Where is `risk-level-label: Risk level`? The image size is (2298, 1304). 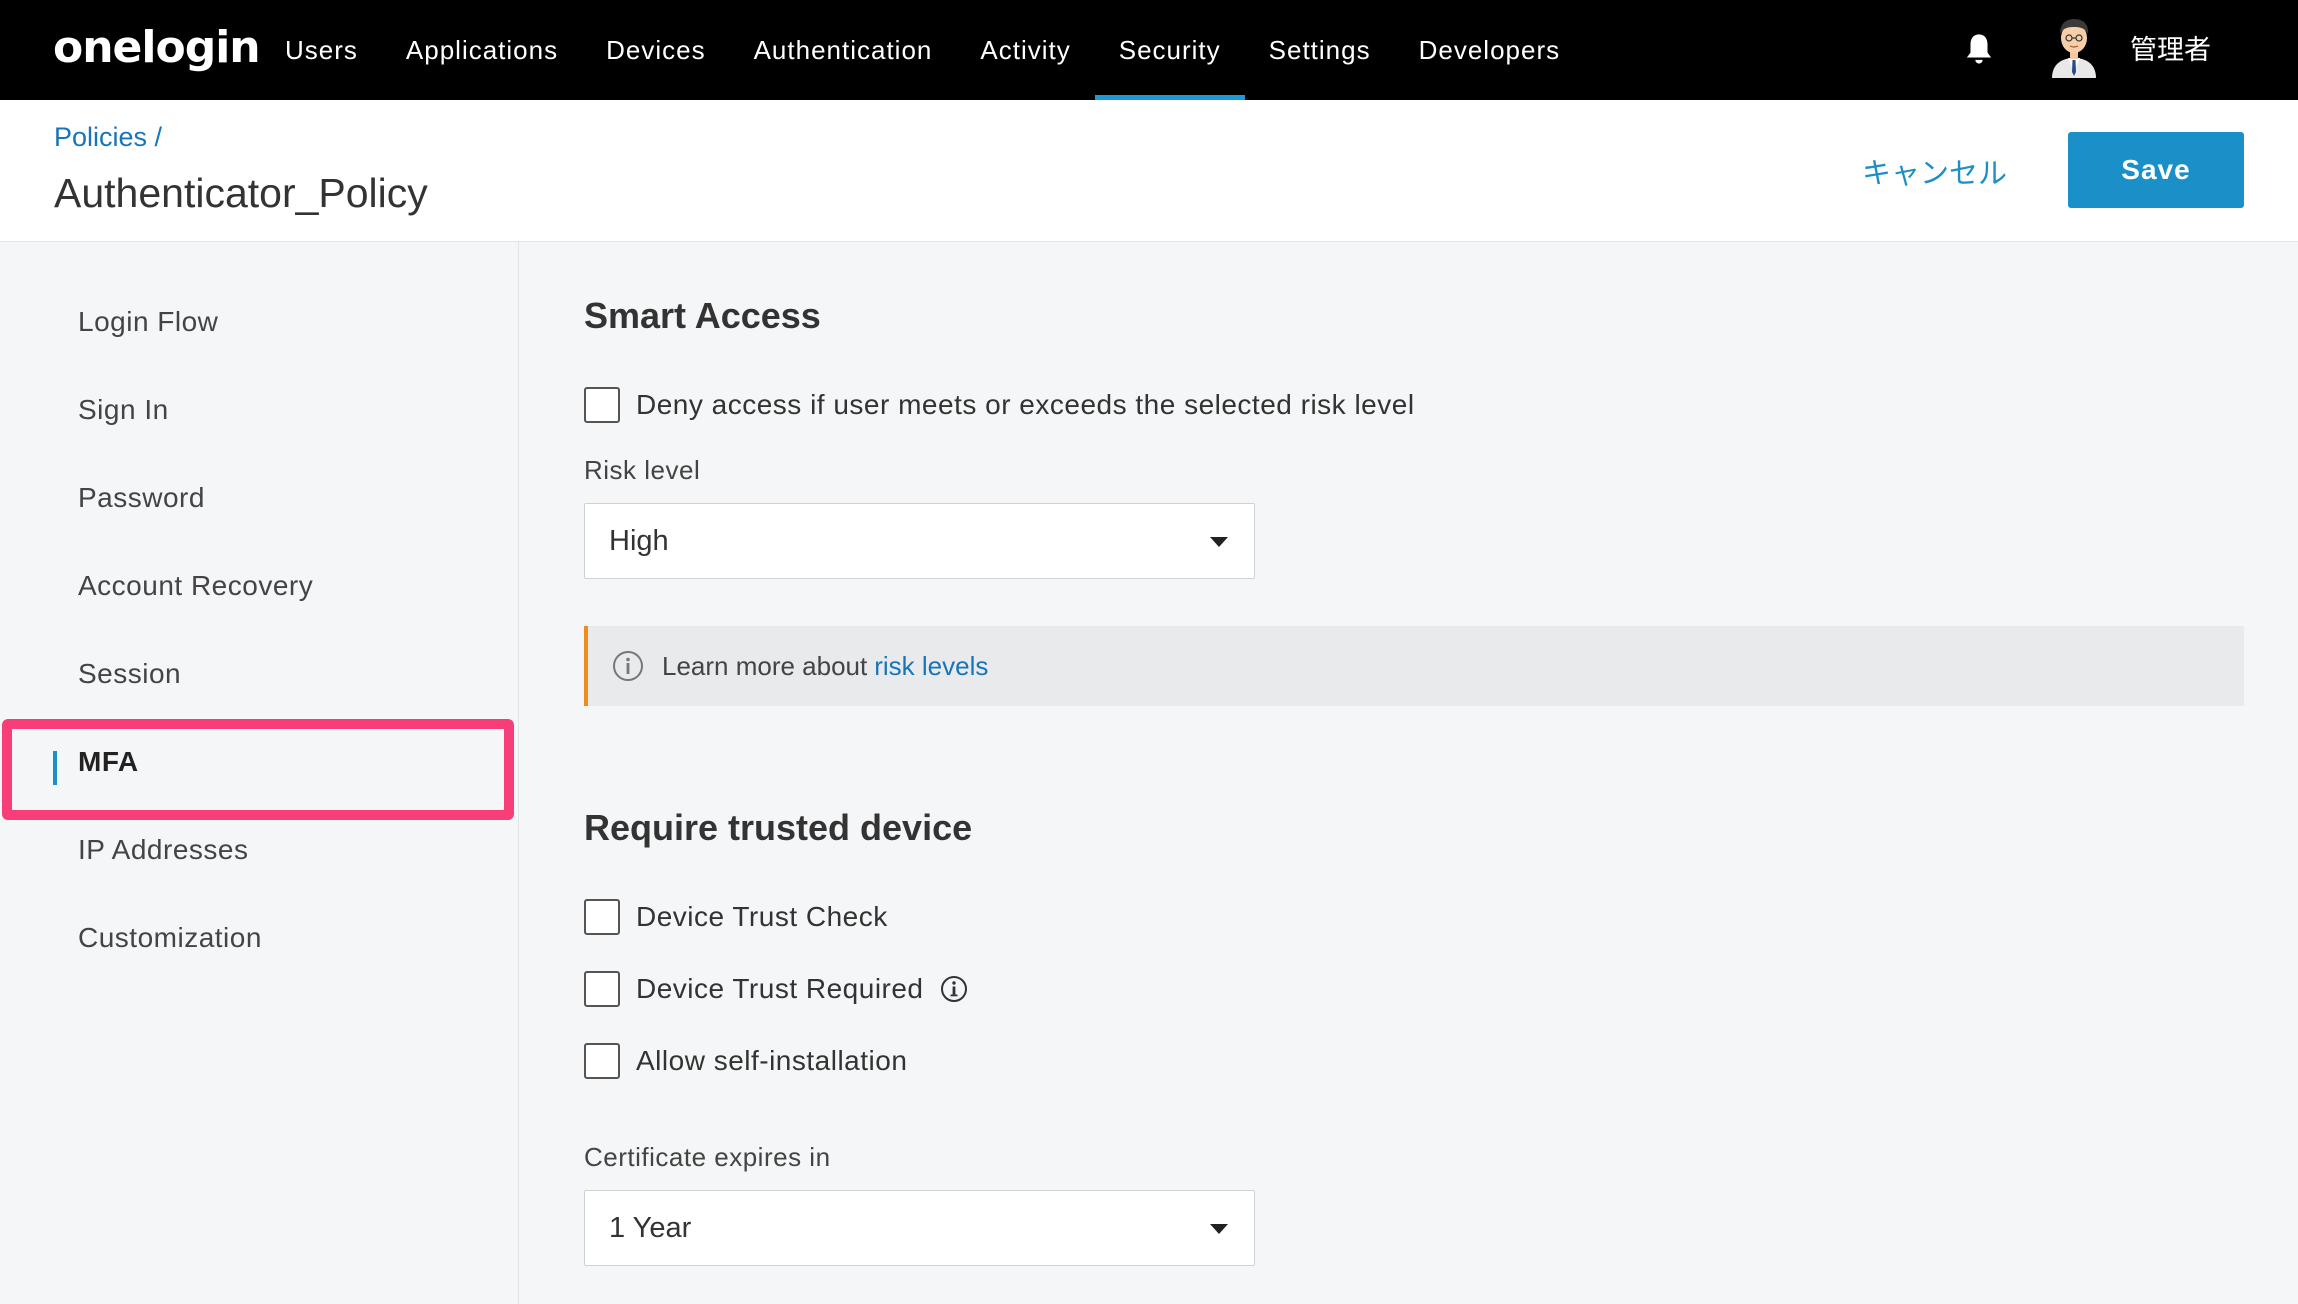 risk-level-label: Risk level is located at coordinates (642, 470).